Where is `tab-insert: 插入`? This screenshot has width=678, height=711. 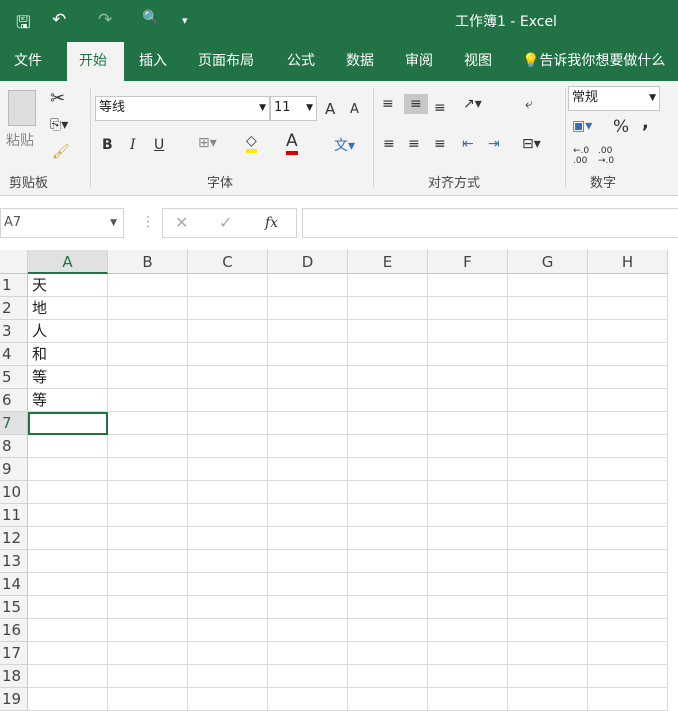 tab-insert: 插入 is located at coordinates (153, 61).